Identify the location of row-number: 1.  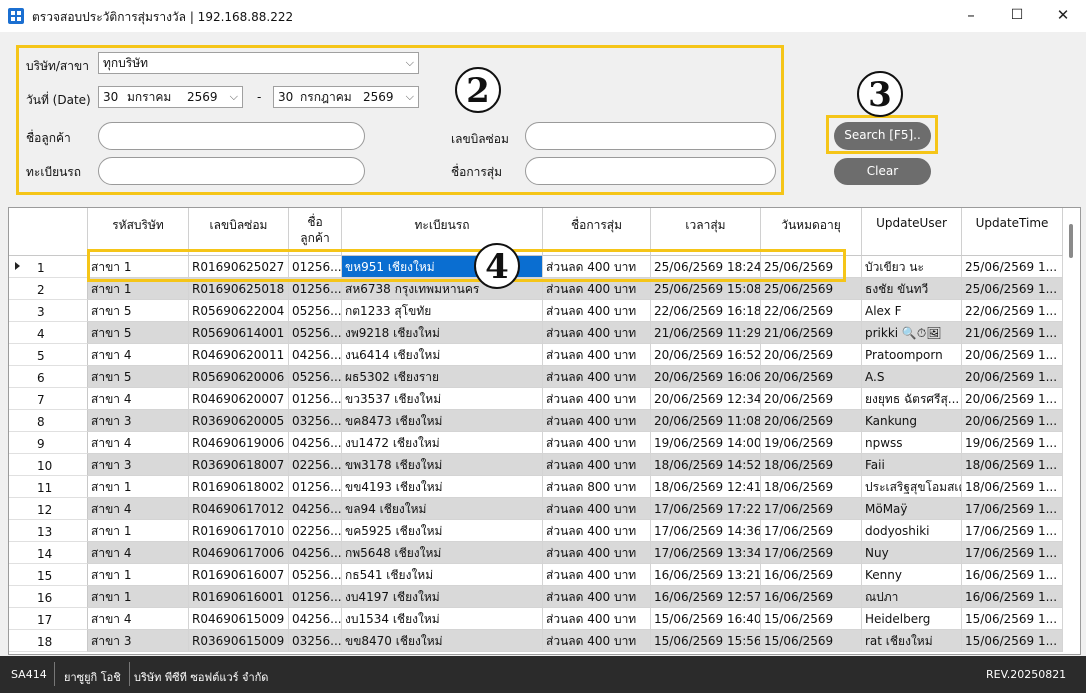
(48, 267).